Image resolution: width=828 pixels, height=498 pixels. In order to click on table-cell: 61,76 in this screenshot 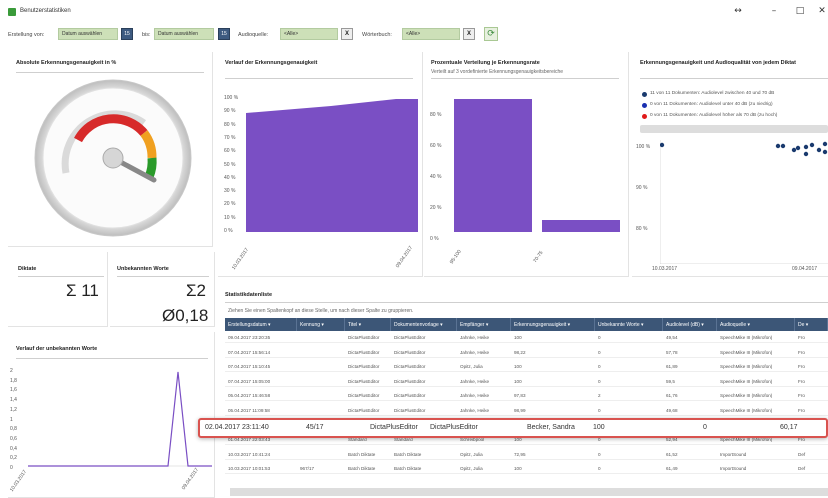, I will do `click(672, 396)`.